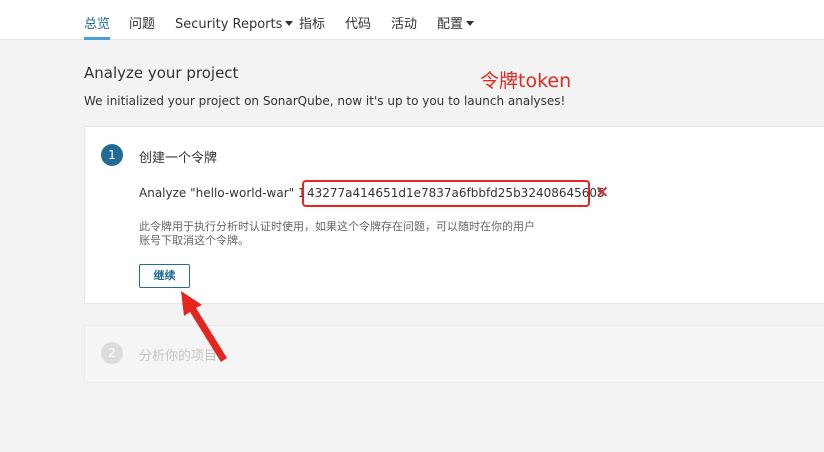  I want to click on page-title: Analyze your project, so click(161, 73).